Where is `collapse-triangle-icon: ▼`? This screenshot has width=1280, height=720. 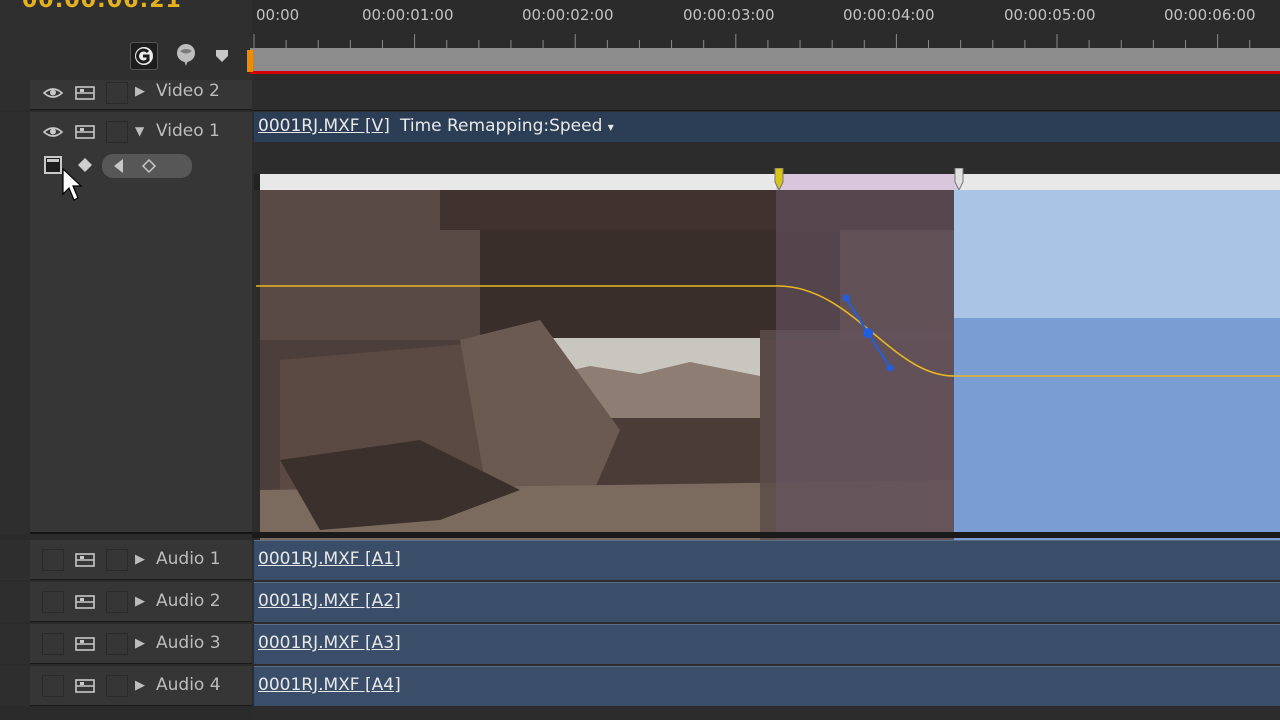
collapse-triangle-icon: ▼ is located at coordinates (139, 131).